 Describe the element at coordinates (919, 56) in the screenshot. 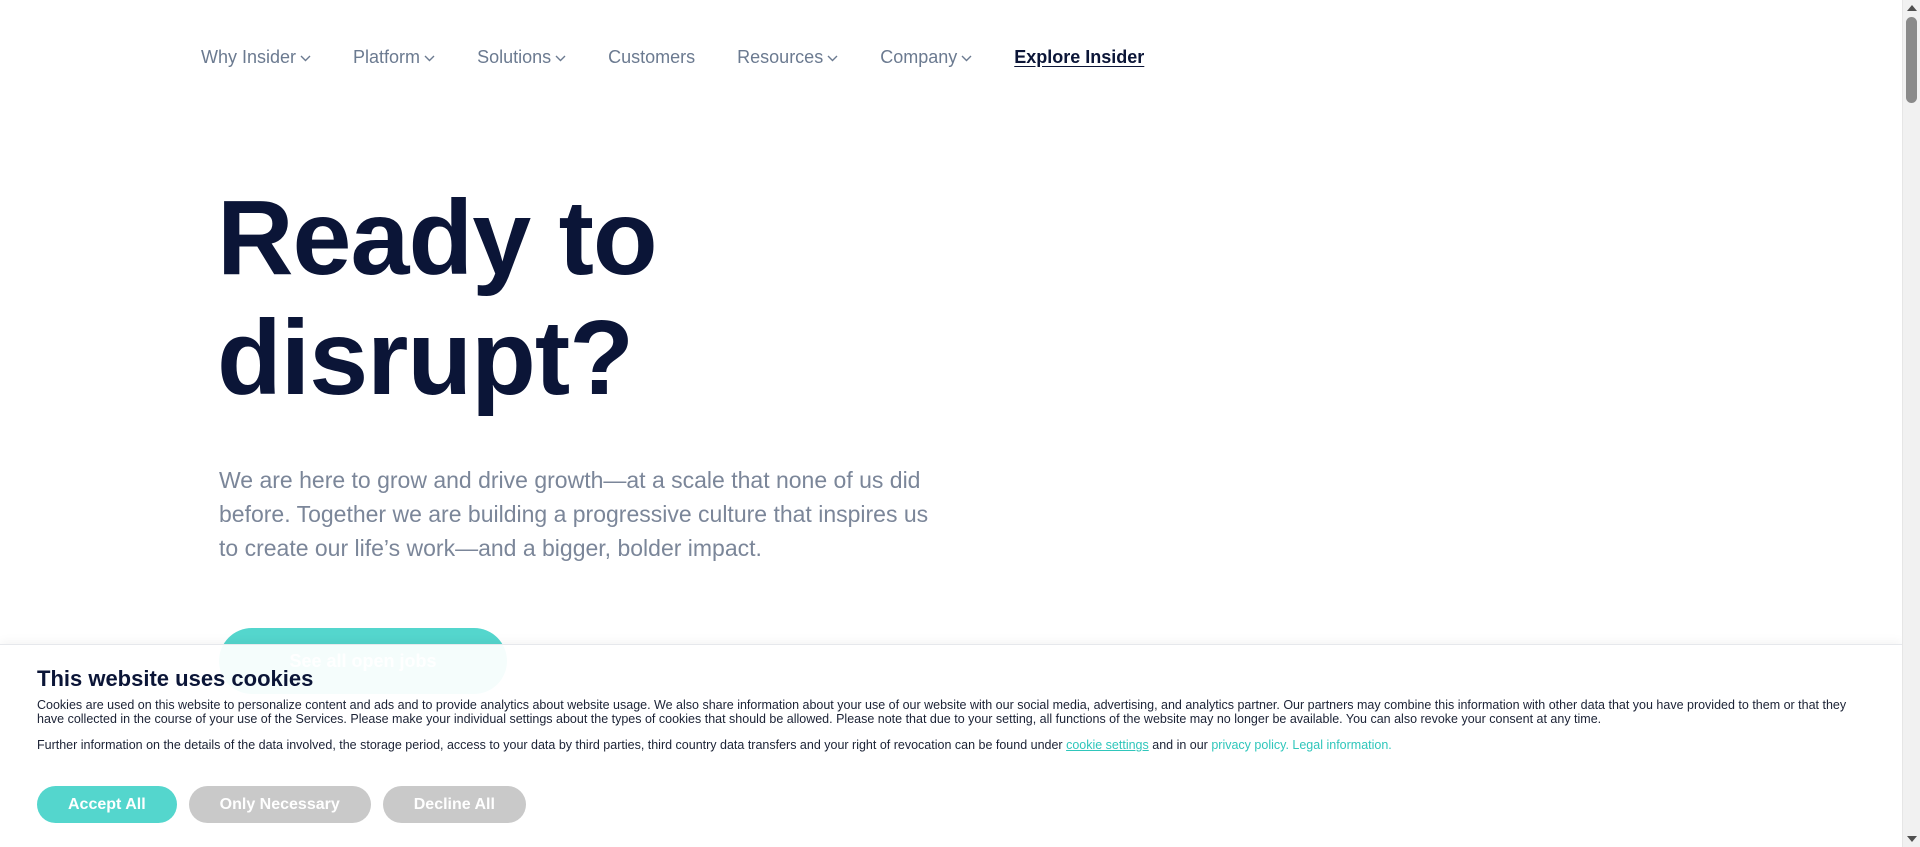

I see `nav-item-label: Company` at that location.